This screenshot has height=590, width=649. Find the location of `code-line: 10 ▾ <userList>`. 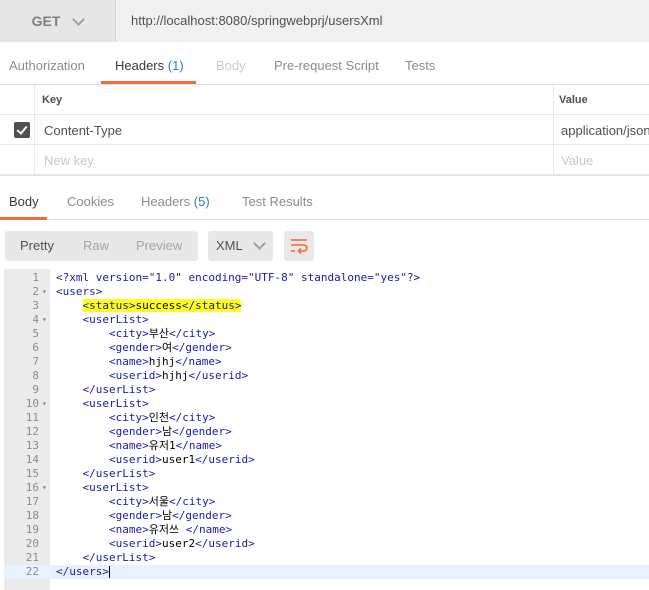

code-line: 10 ▾ <userList> is located at coordinates (326, 404).